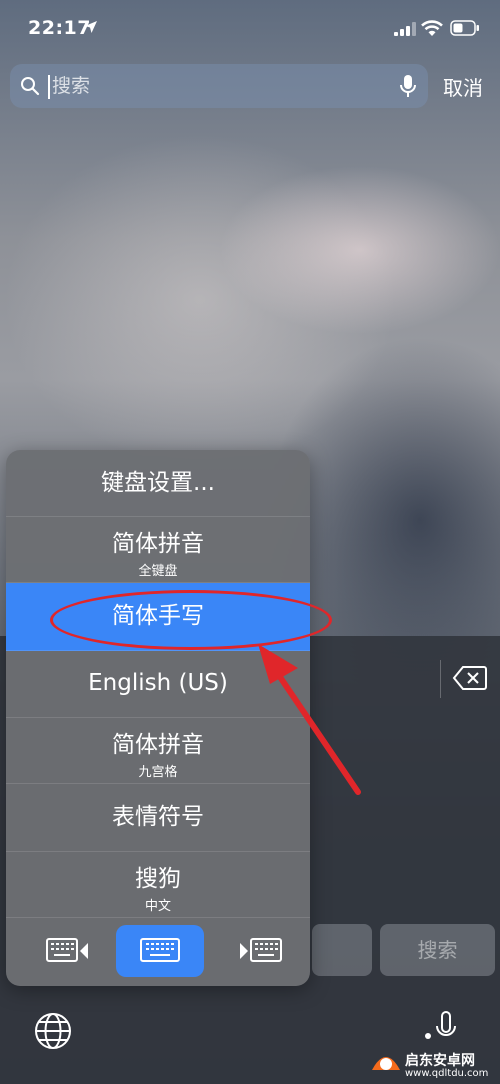  Describe the element at coordinates (447, 1073) in the screenshot. I see `watermark-url: www.qdltdu.com` at that location.